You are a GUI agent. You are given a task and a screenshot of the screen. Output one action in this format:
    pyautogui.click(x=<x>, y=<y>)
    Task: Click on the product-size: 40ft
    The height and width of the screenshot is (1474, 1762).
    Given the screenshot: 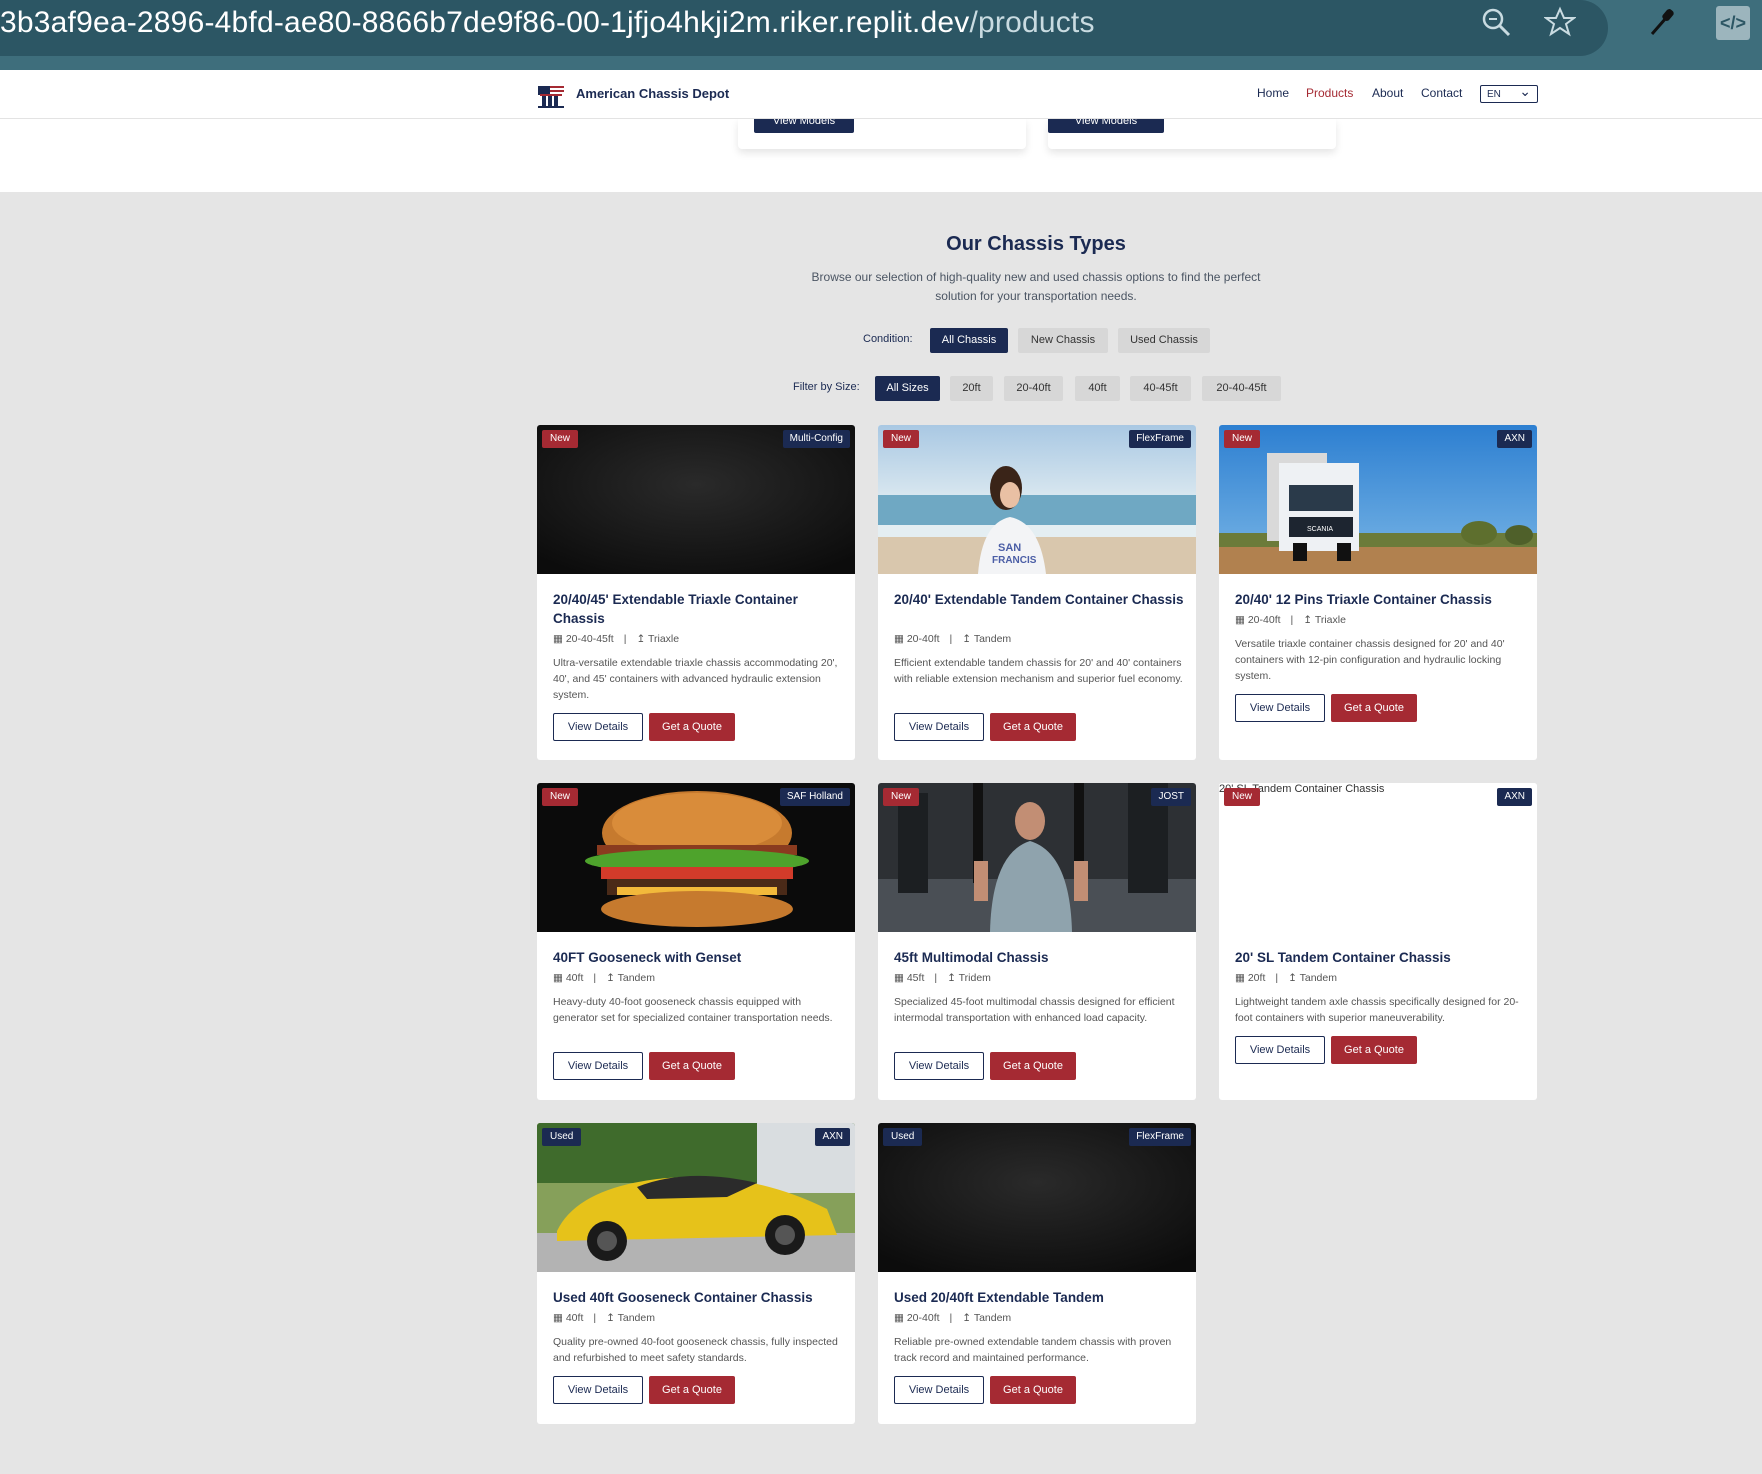 What is the action you would take?
    pyautogui.click(x=574, y=1318)
    